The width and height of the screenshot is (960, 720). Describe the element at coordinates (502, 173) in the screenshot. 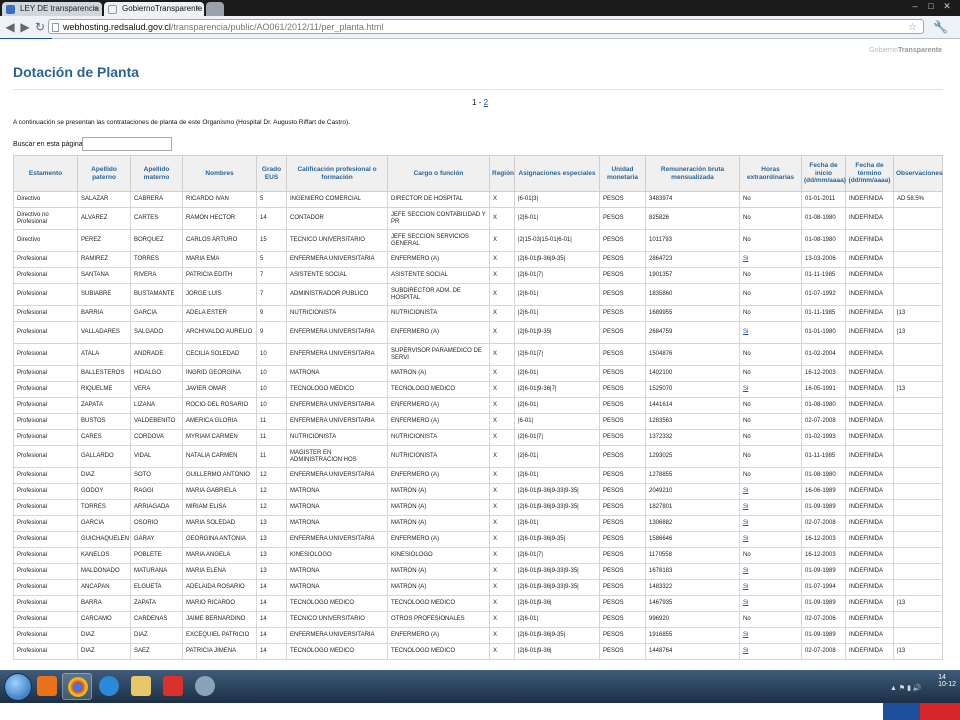

I see `column-header: Región` at that location.